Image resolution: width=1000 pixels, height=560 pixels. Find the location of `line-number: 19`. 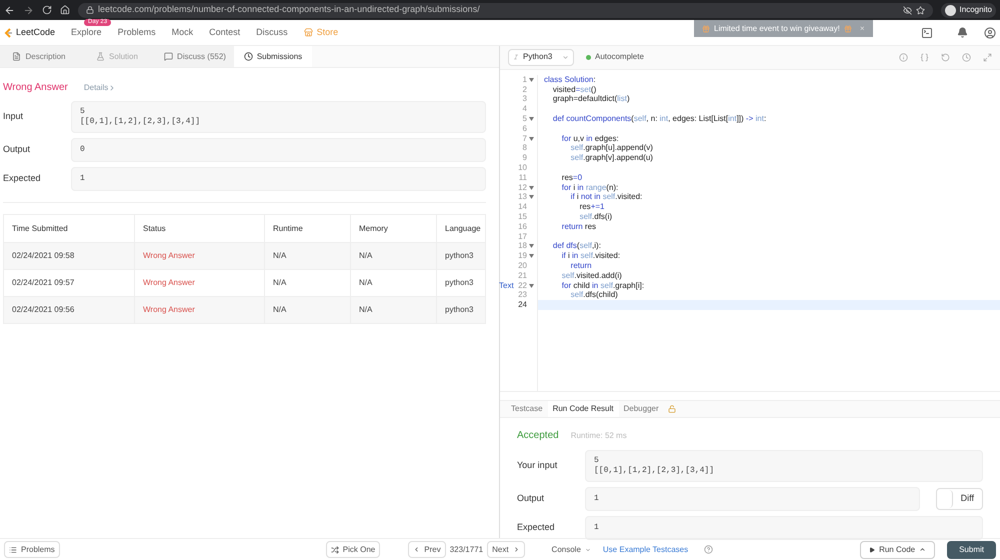

line-number: 19 is located at coordinates (522, 256).